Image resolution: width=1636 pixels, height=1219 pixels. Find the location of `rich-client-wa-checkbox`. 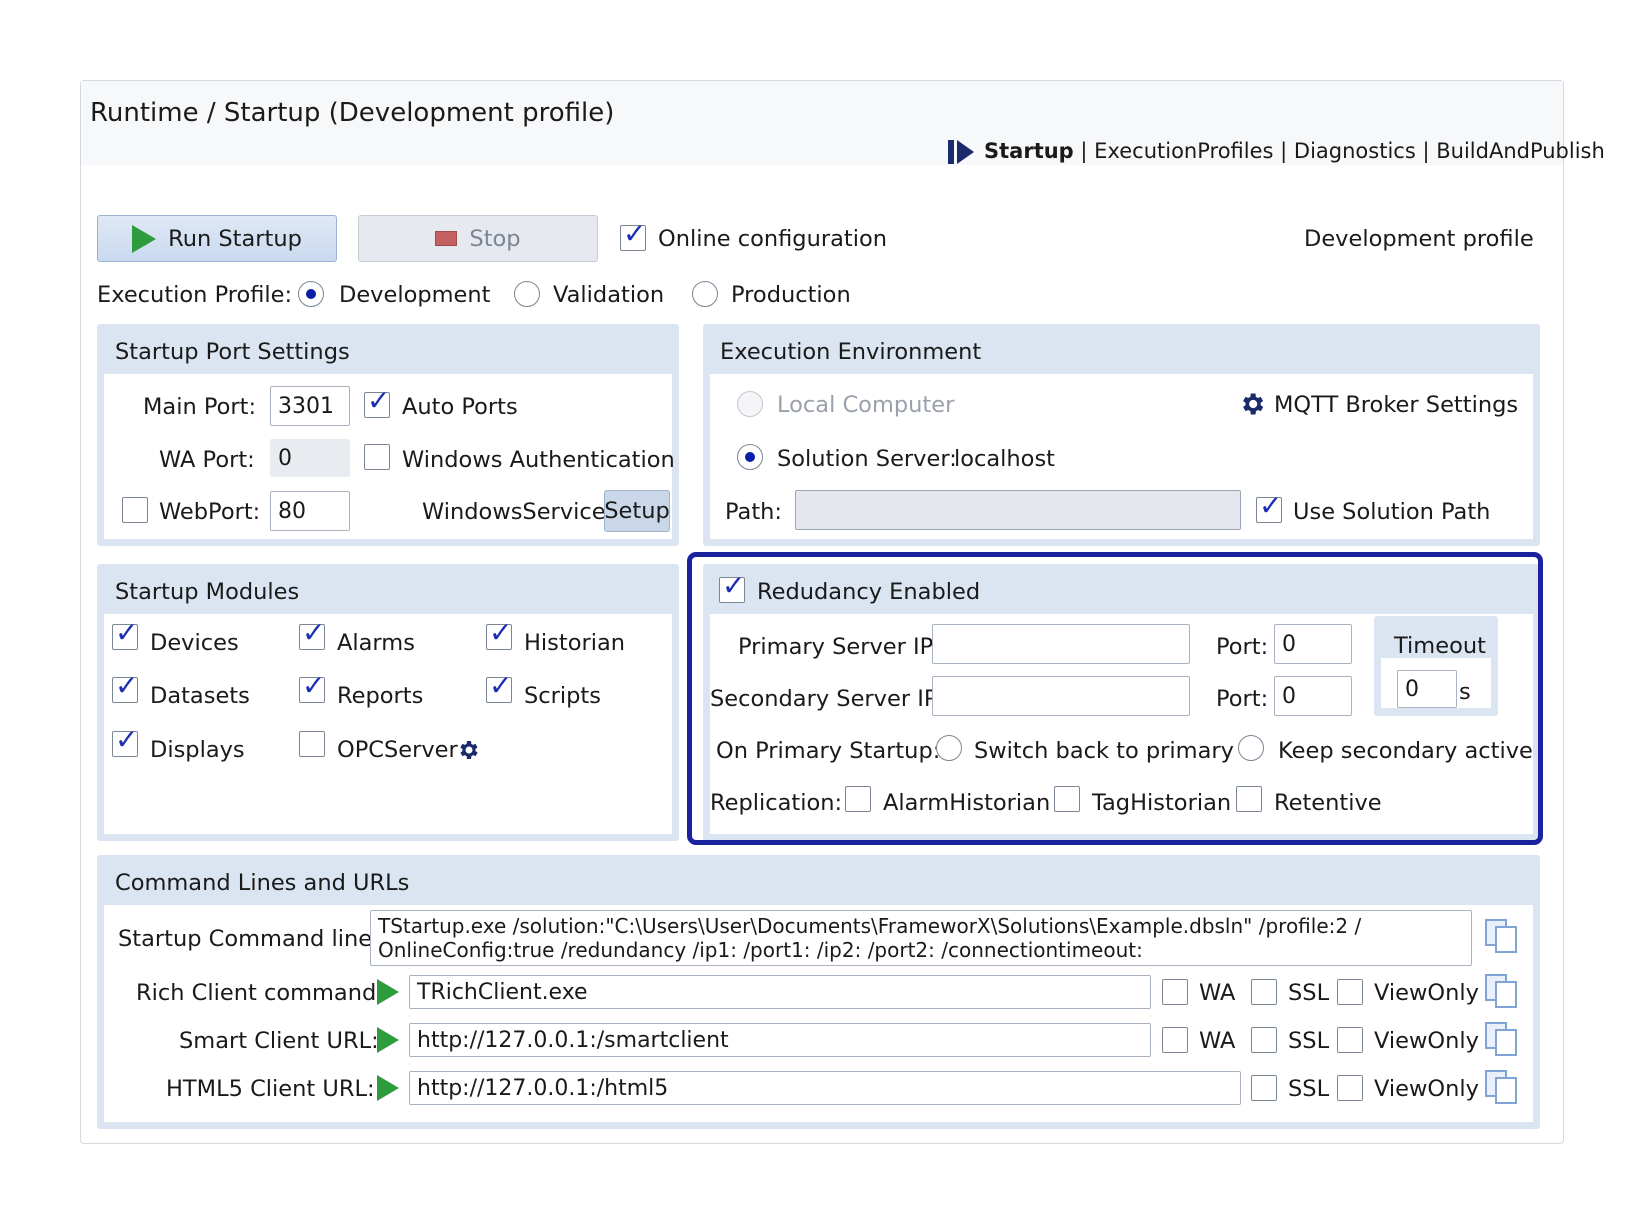

rich-client-wa-checkbox is located at coordinates (1175, 992).